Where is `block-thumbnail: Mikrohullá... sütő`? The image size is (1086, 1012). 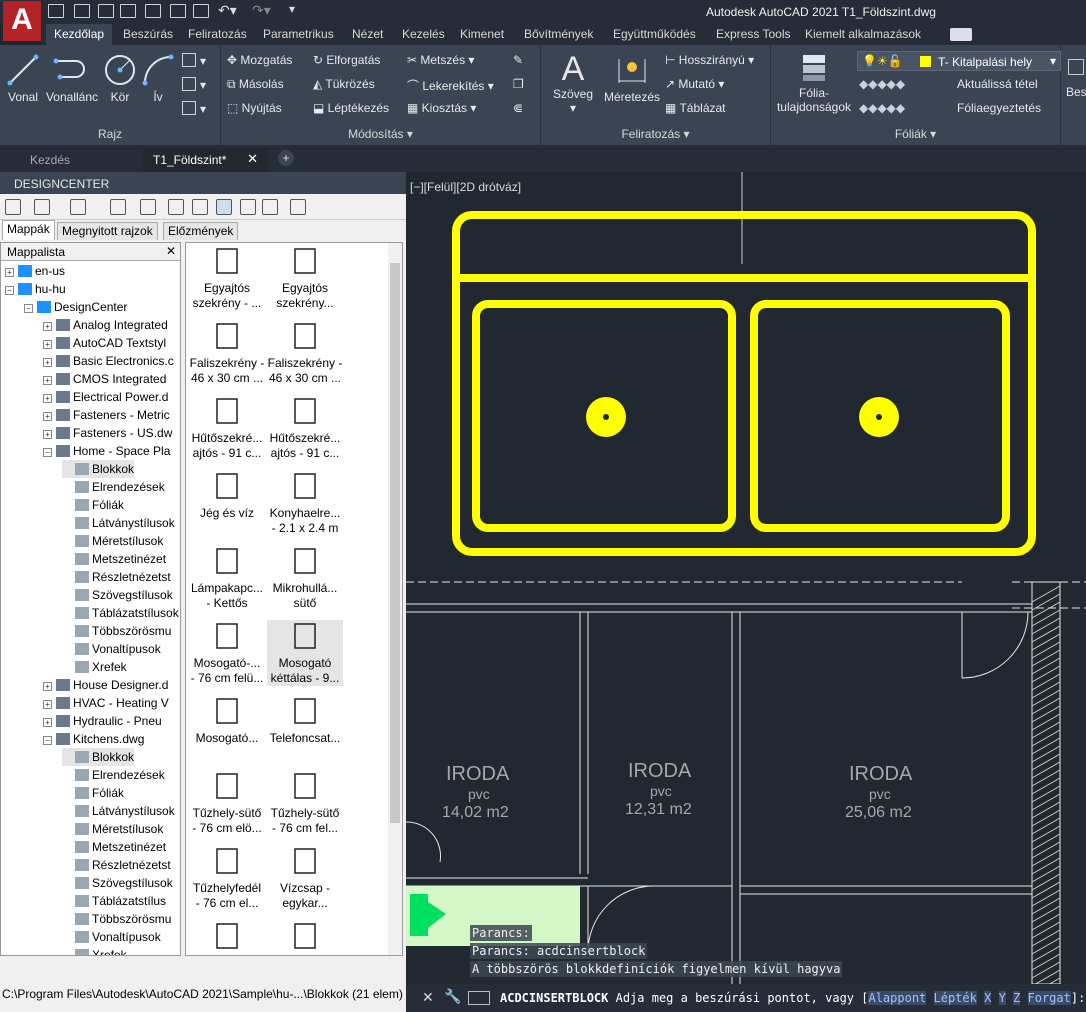 block-thumbnail: Mikrohullá... sütő is located at coordinates (305, 578).